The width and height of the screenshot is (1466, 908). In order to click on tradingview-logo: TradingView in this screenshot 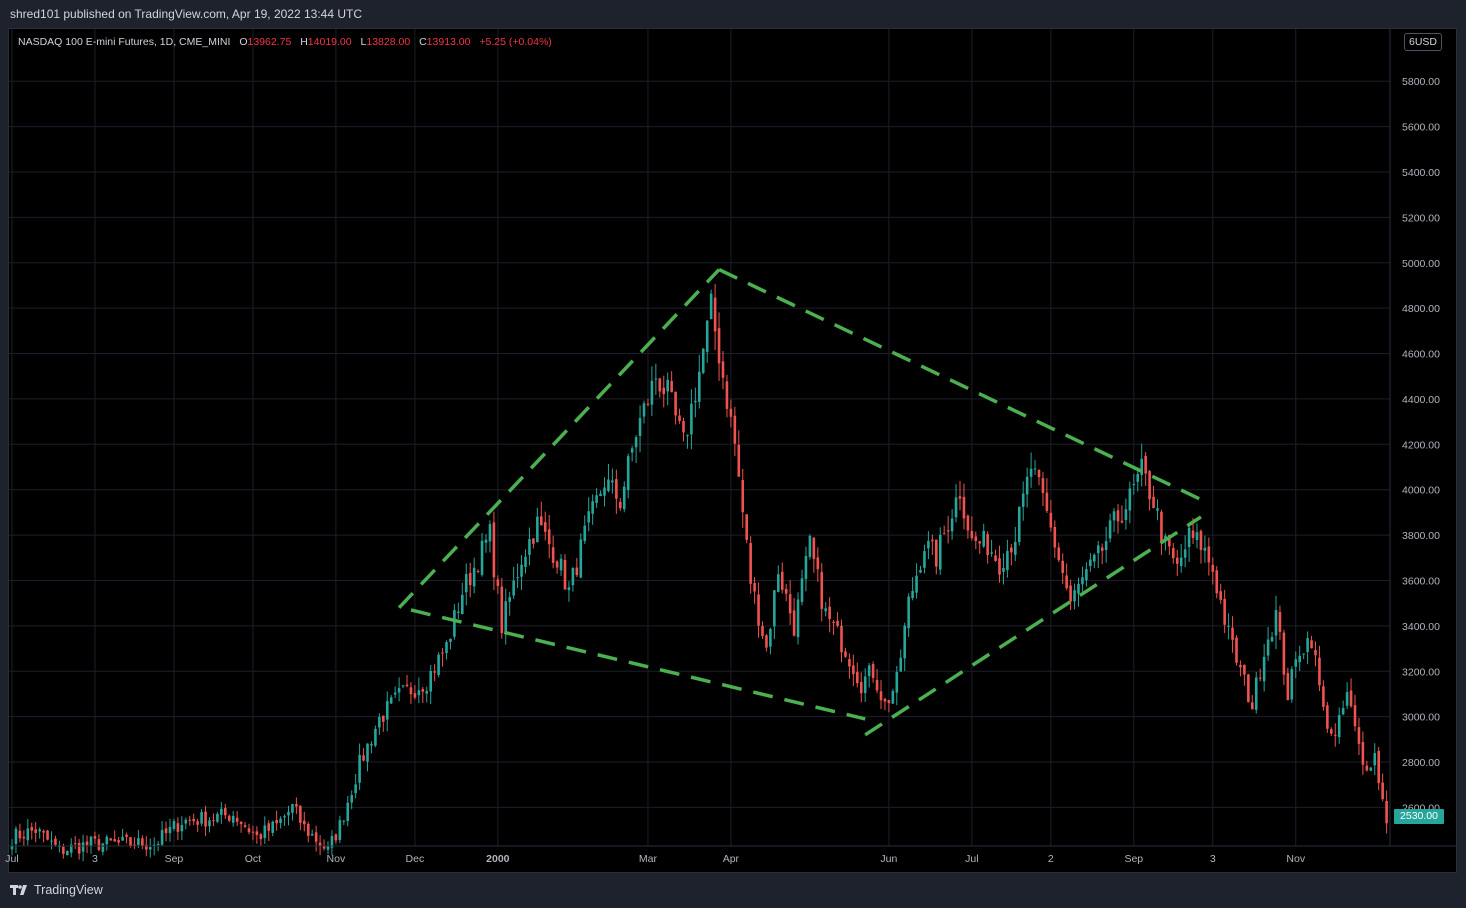, I will do `click(56, 890)`.